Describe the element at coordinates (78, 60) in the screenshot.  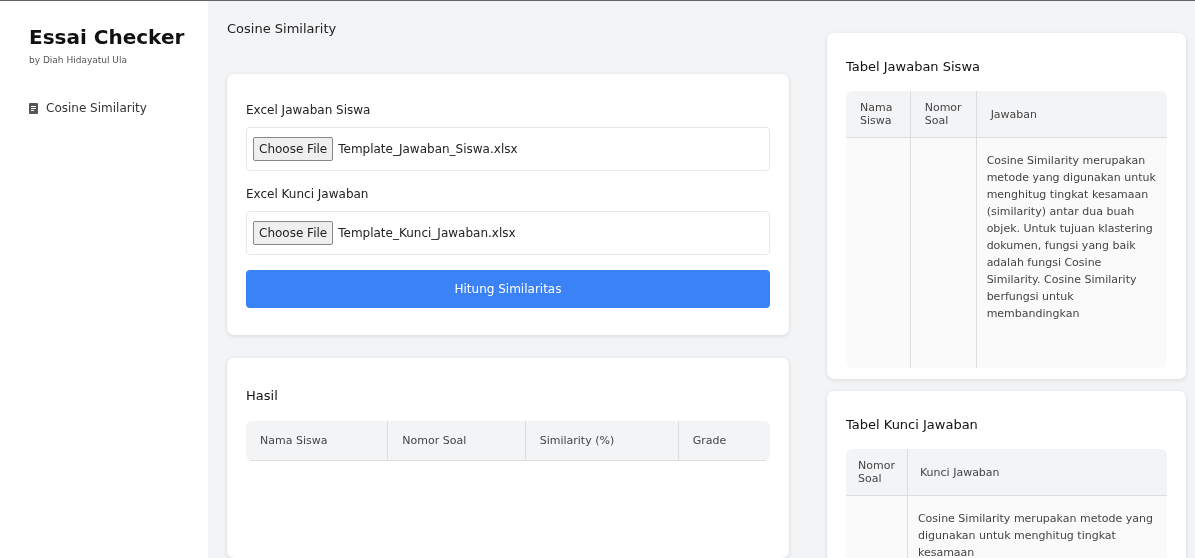
I see `app-subtitle: by Diah Hidayatul Ula` at that location.